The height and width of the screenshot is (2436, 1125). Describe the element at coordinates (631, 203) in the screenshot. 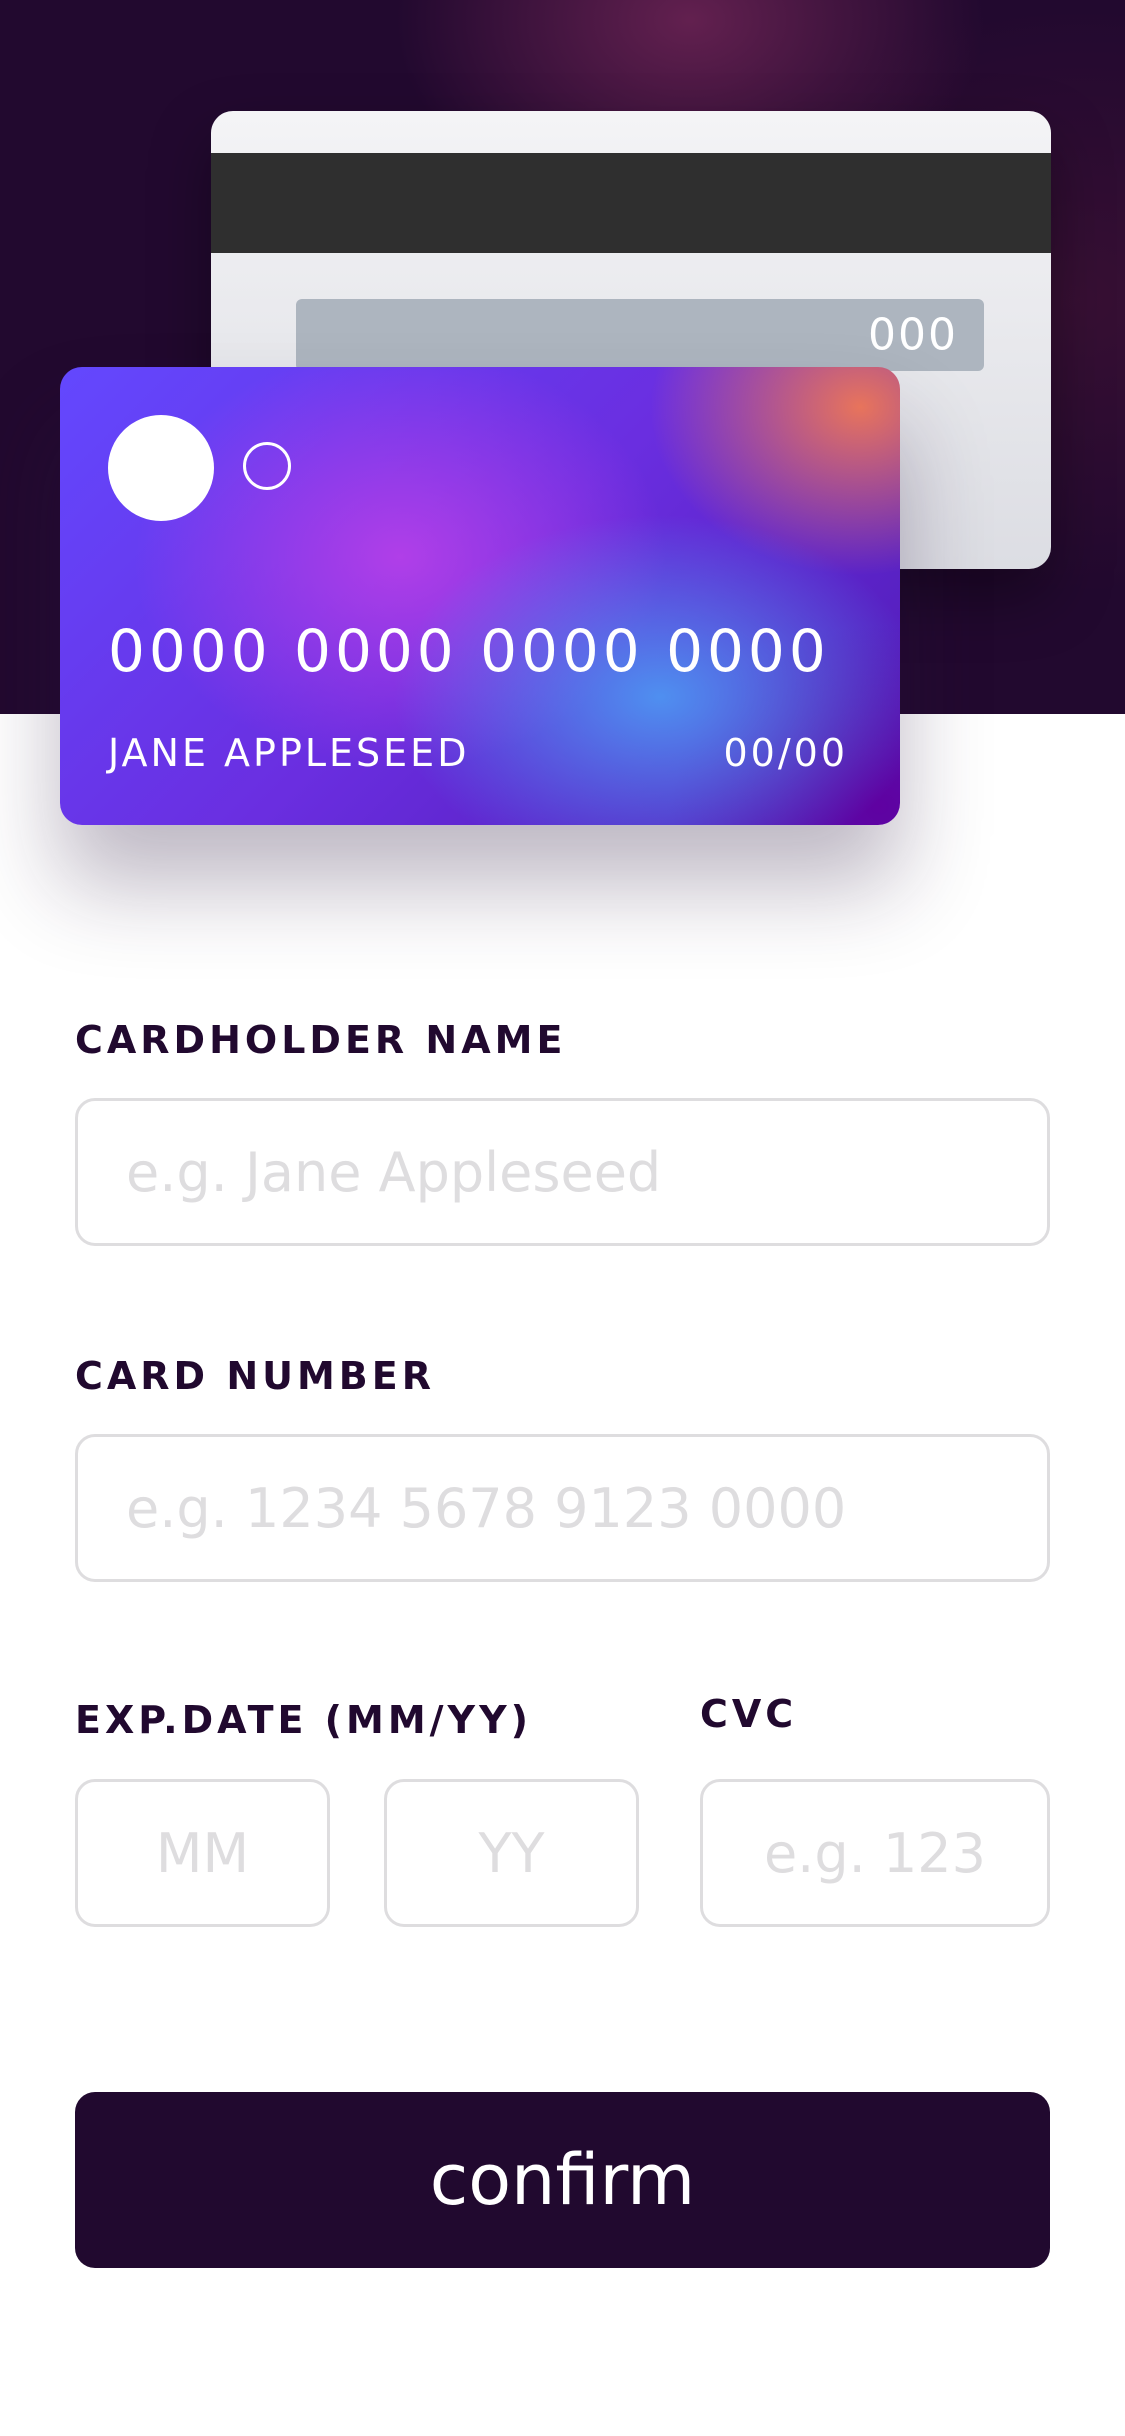

I see `magnetic-stripe` at that location.